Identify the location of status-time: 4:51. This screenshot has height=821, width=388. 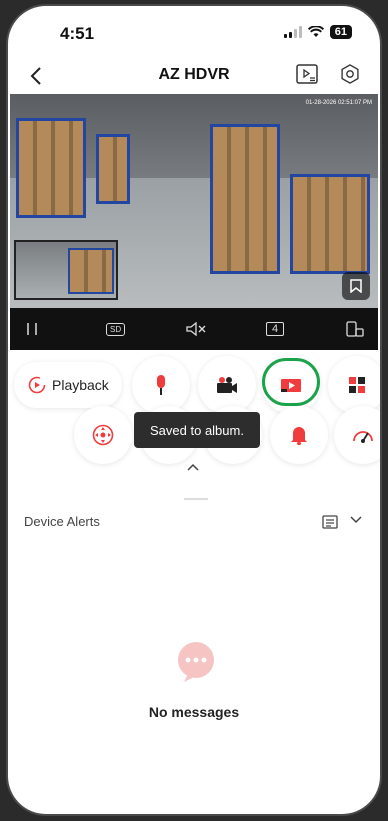
(77, 33).